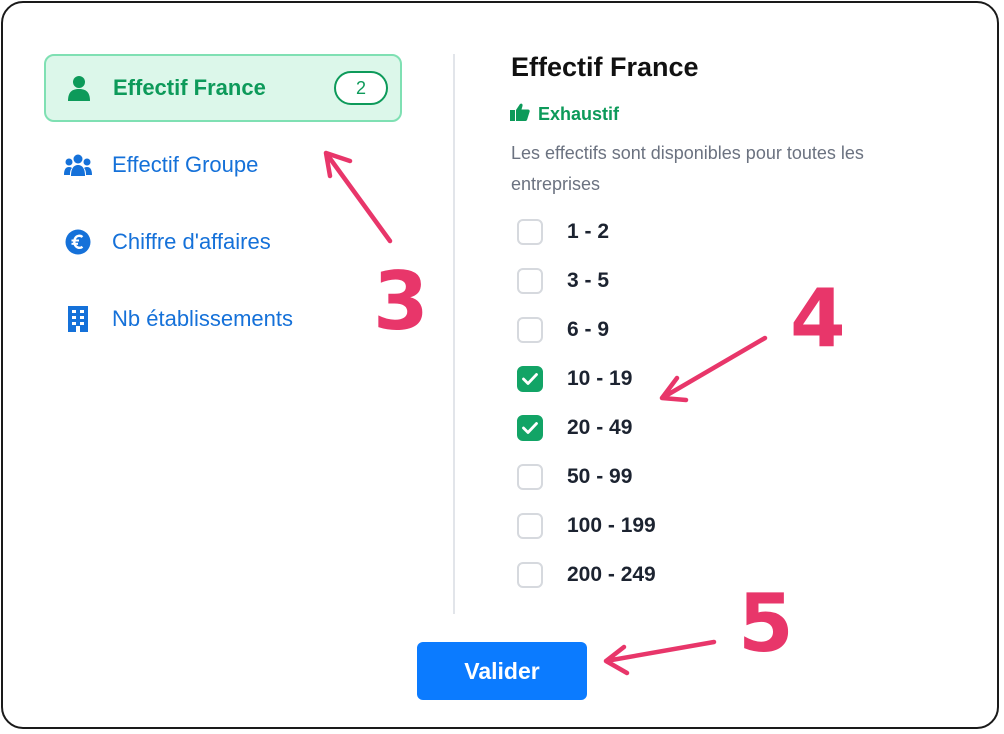 The height and width of the screenshot is (734, 1004). What do you see at coordinates (818, 318) in the screenshot?
I see `annotation-number-4: 4` at bounding box center [818, 318].